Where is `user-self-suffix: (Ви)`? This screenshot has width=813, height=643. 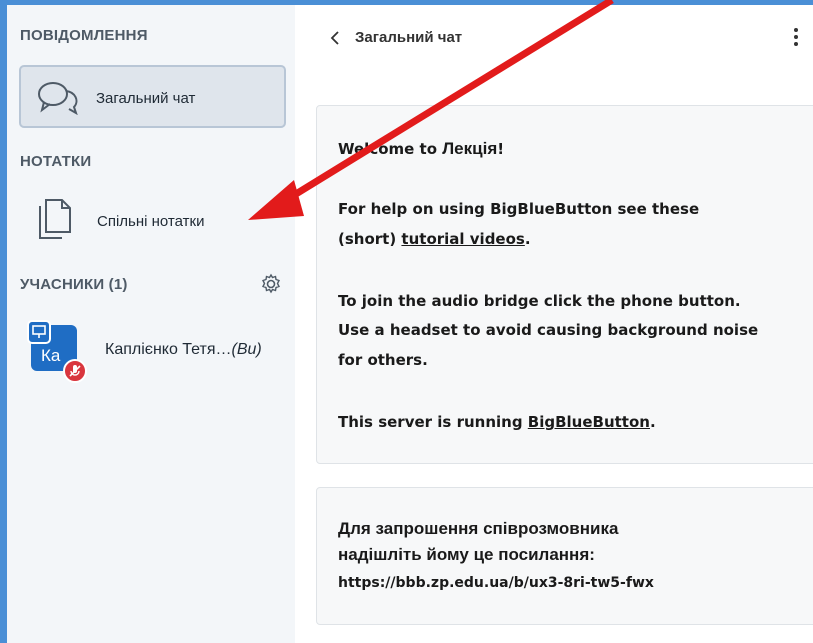
user-self-suffix: (Ви) is located at coordinates (246, 349).